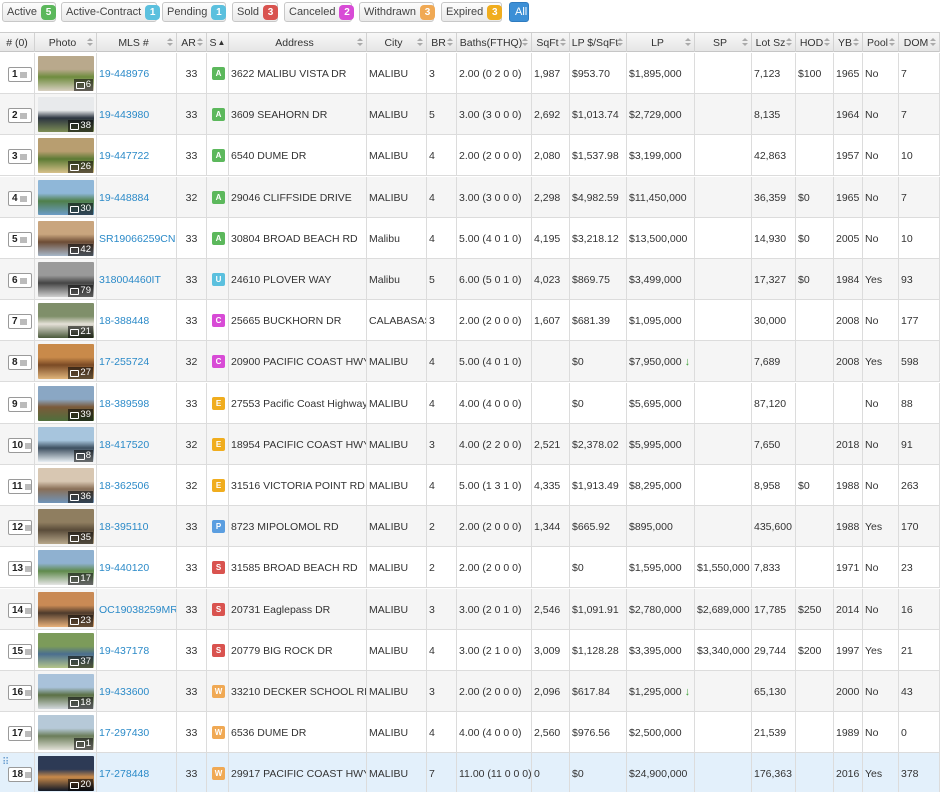 The width and height of the screenshot is (940, 792). Describe the element at coordinates (66, 42) in the screenshot. I see `col-photo-header: Photo` at that location.